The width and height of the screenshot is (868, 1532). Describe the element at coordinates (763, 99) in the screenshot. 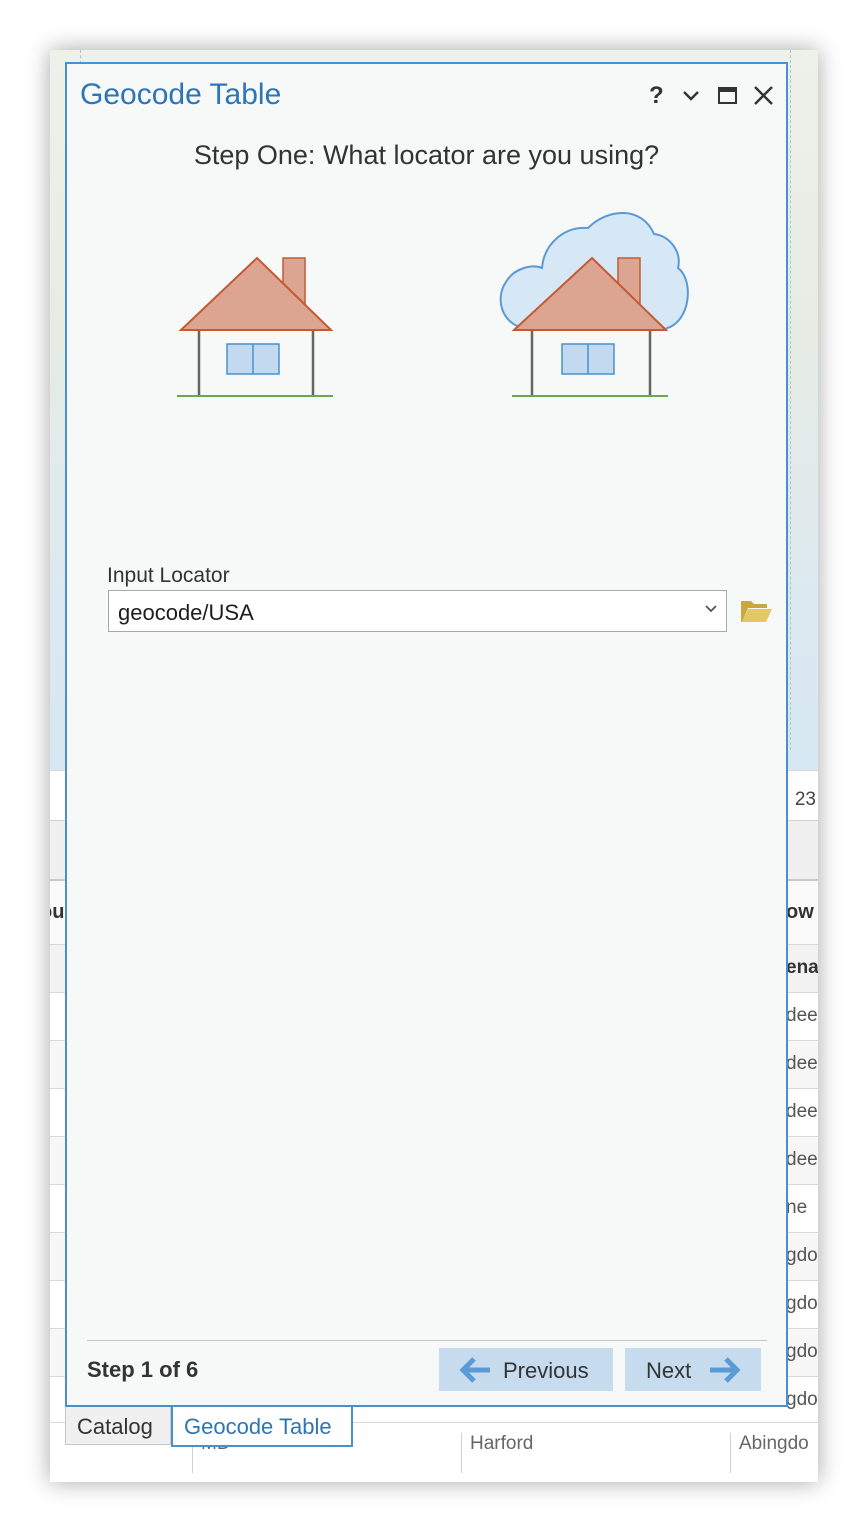

I see `close-icon` at that location.